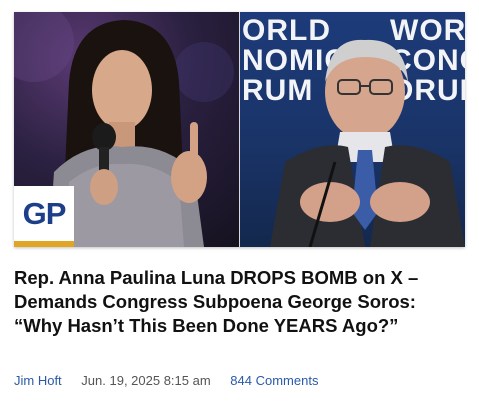  Describe the element at coordinates (274, 380) in the screenshot. I see `comments-link: 844 Comments` at that location.